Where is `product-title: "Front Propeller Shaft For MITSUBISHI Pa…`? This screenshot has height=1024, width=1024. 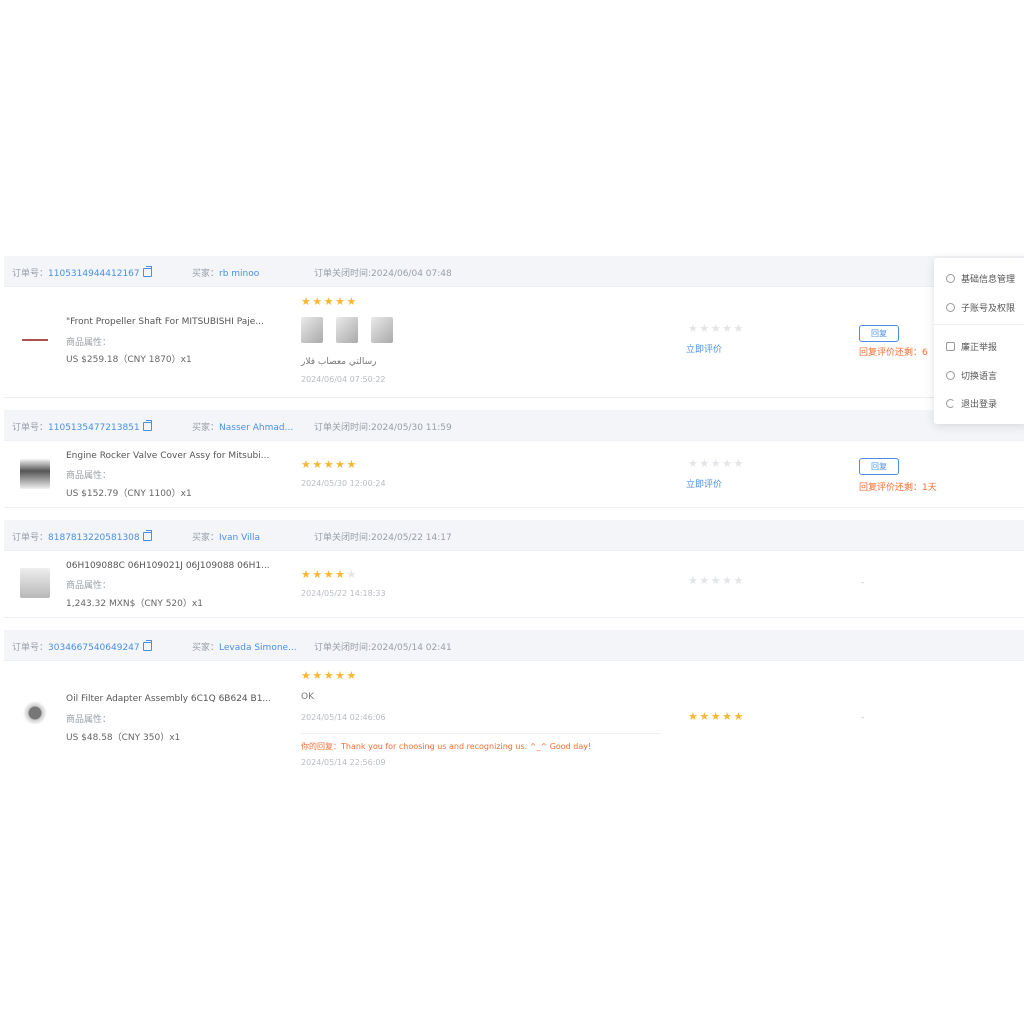
product-title: "Front Propeller Shaft For MITSUBISHI Pa… is located at coordinates (165, 322).